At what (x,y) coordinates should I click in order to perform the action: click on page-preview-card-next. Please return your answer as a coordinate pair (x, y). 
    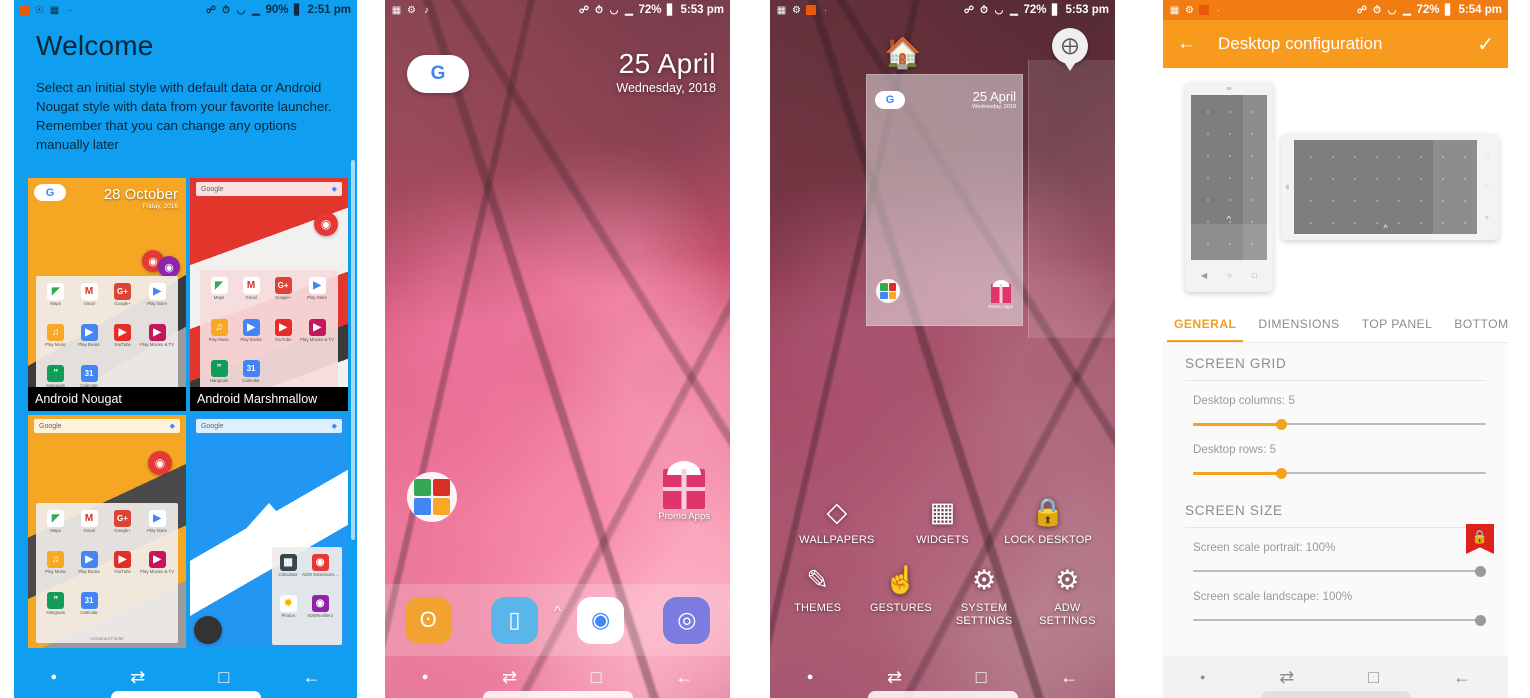
    Looking at the image, I should click on (1071, 199).